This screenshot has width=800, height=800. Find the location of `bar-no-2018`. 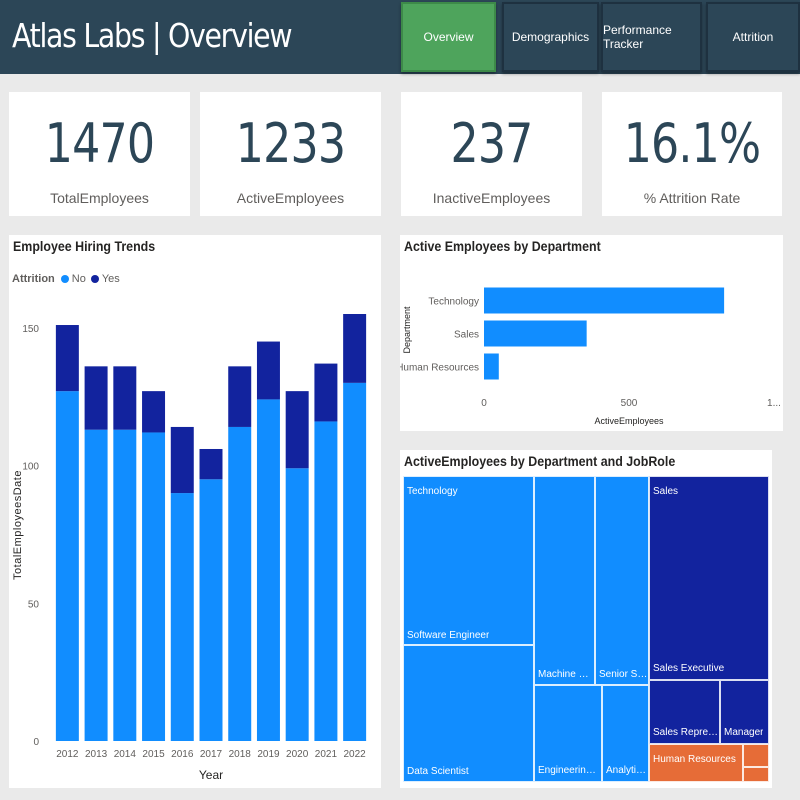

bar-no-2018 is located at coordinates (240, 583).